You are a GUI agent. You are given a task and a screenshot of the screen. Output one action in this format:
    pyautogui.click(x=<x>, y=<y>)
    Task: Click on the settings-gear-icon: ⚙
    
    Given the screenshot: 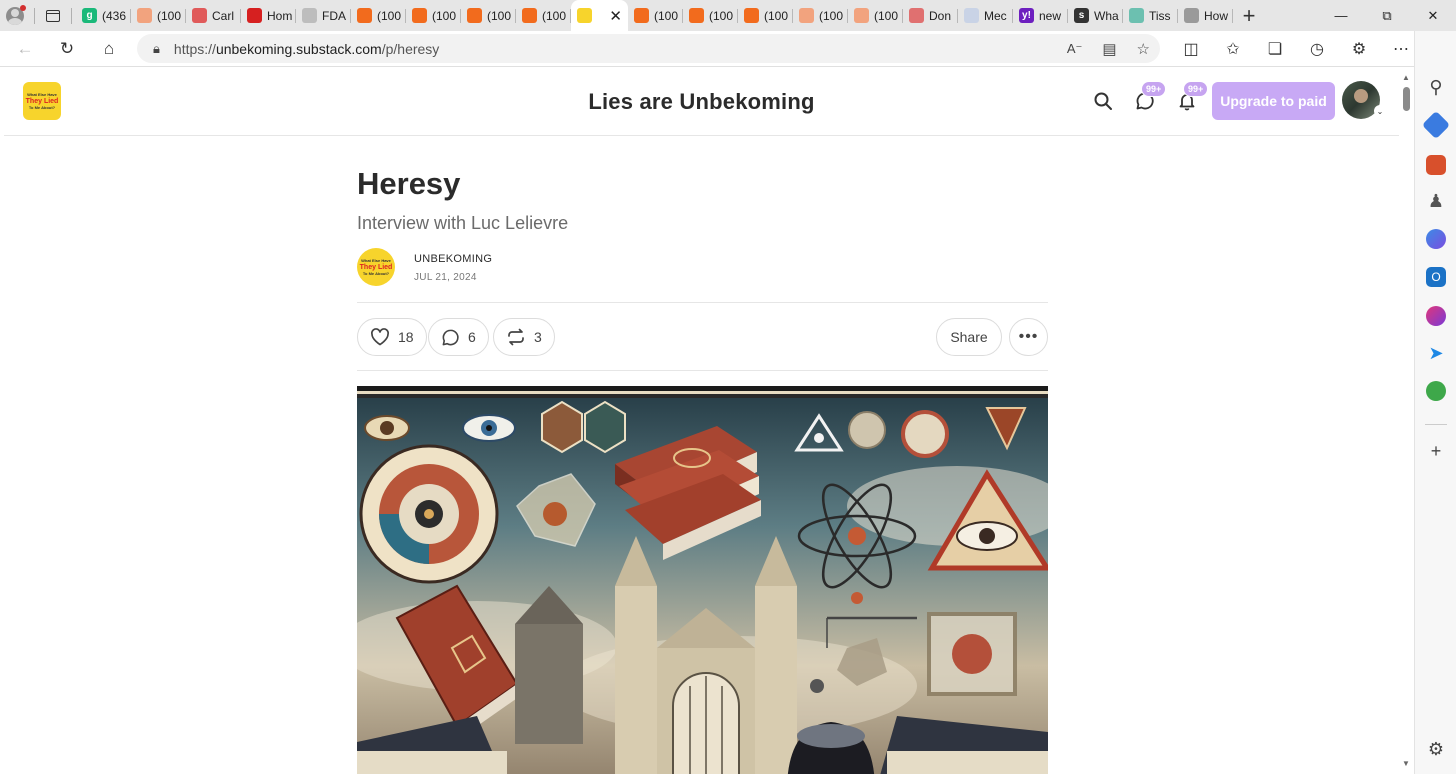 What is the action you would take?
    pyautogui.click(x=1436, y=749)
    